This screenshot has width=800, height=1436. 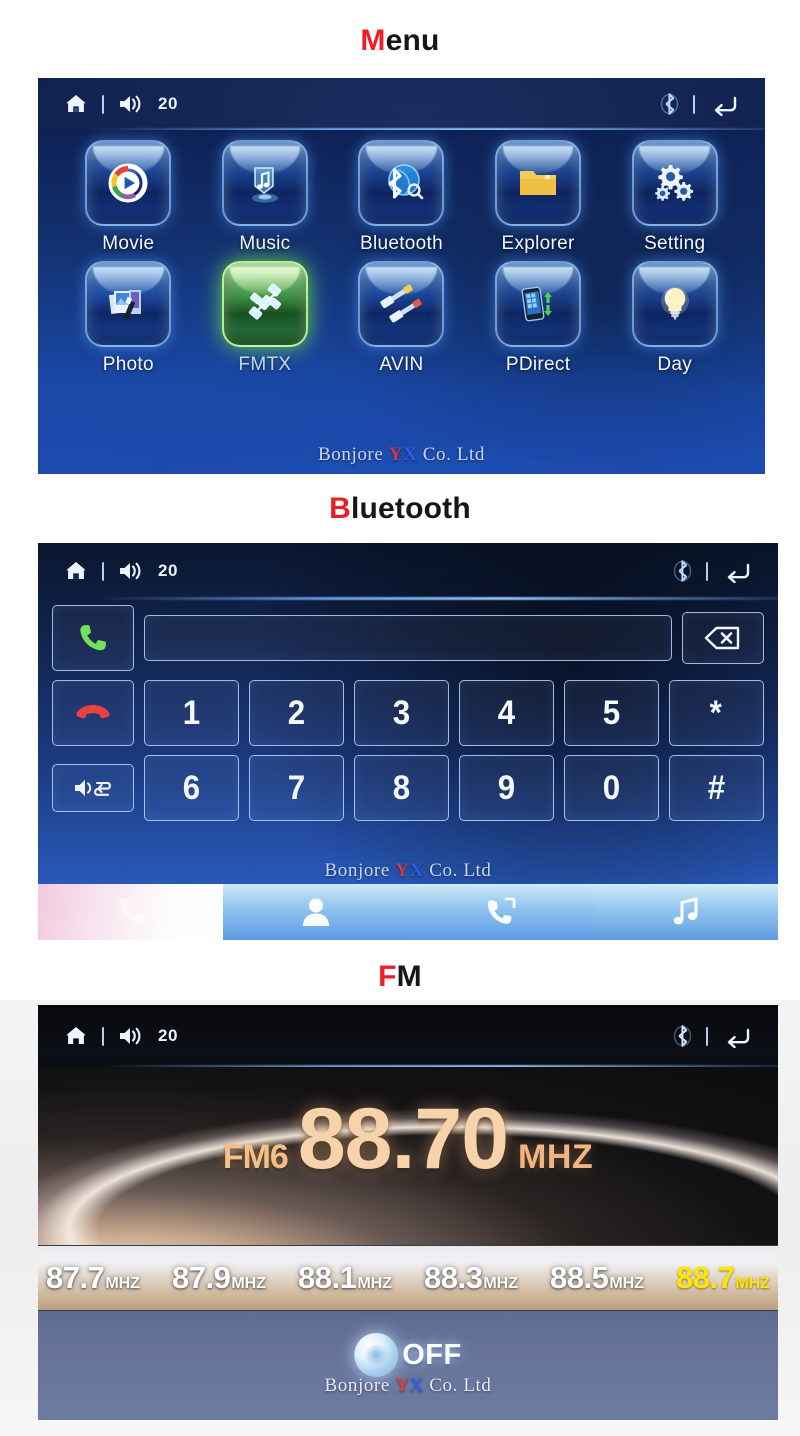 I want to click on key-0: 0, so click(x=611, y=788).